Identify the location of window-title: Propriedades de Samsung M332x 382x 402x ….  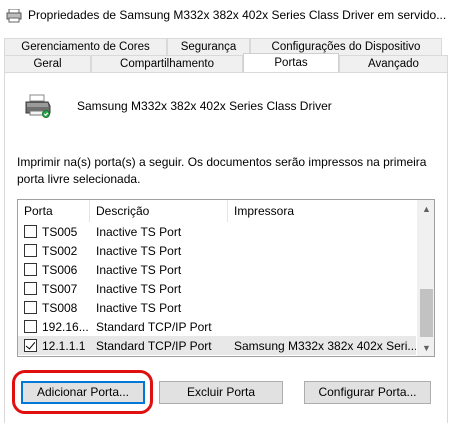
(237, 15).